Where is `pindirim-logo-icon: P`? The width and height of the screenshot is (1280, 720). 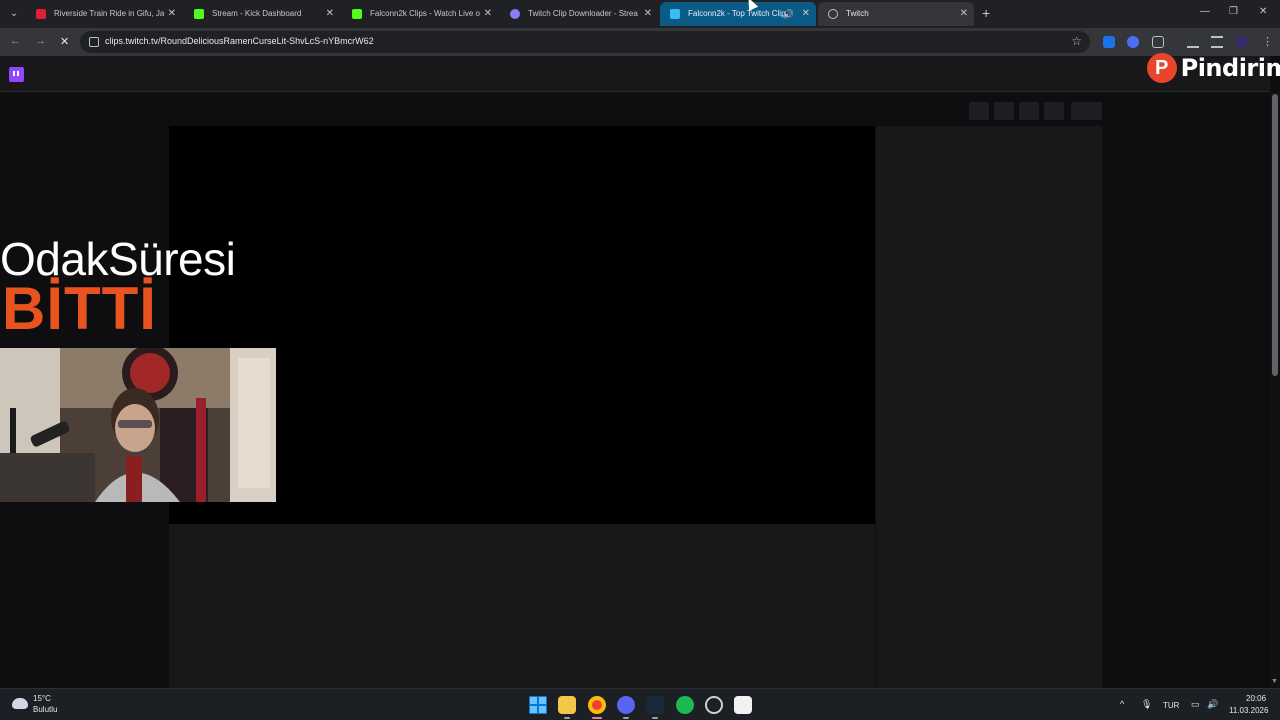
pindirim-logo-icon: P is located at coordinates (1161, 68).